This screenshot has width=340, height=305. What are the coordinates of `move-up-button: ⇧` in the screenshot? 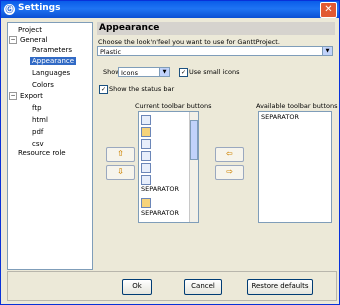 It's located at (120, 154).